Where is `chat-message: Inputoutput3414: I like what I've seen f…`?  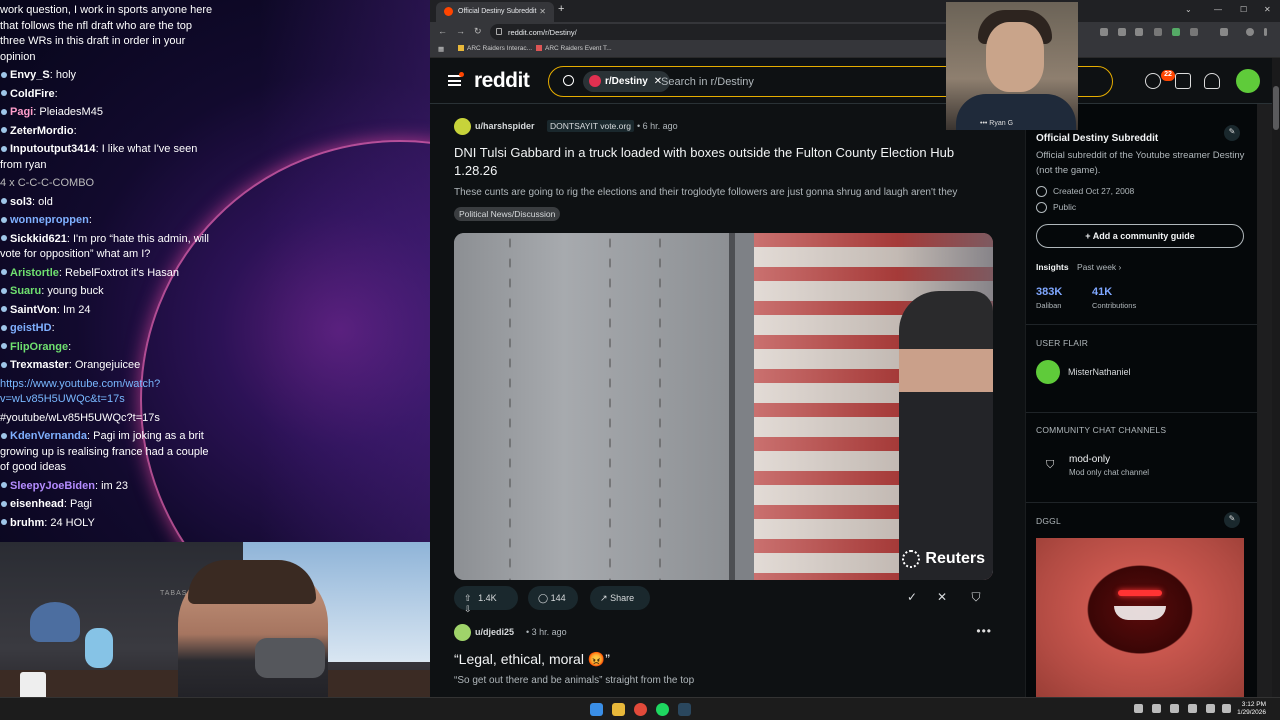
chat-message: Inputoutput3414: I like what I've seen f… is located at coordinates (99, 157).